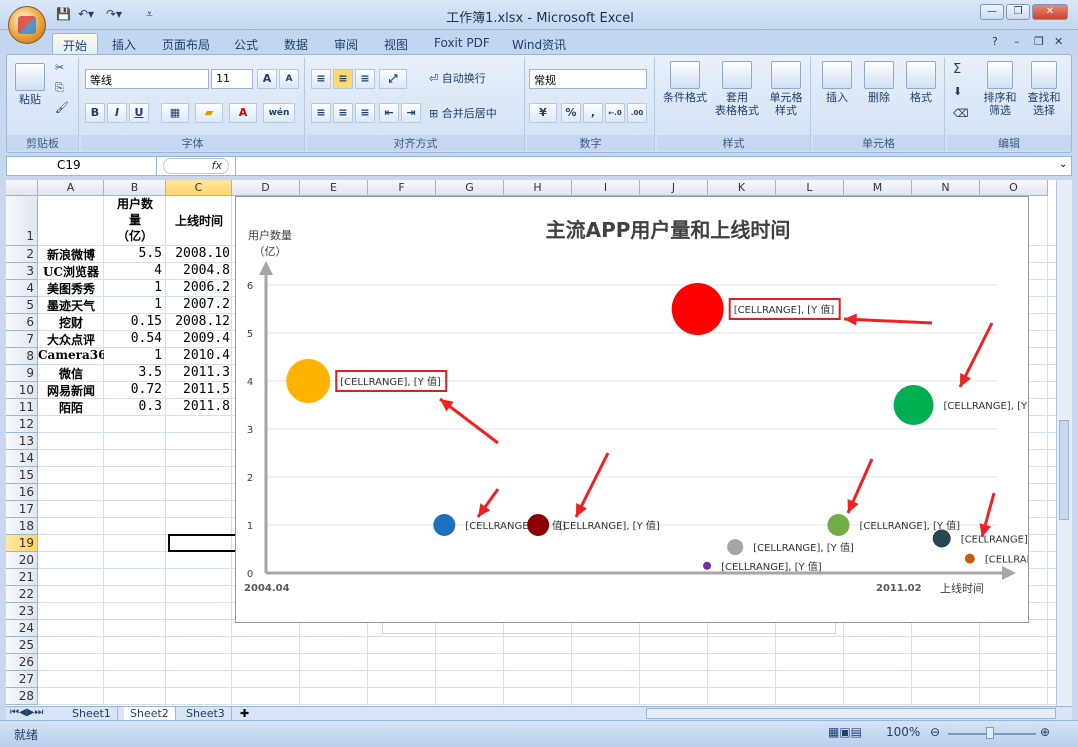  Describe the element at coordinates (117, 113) in the screenshot. I see `italic-button: I` at that location.